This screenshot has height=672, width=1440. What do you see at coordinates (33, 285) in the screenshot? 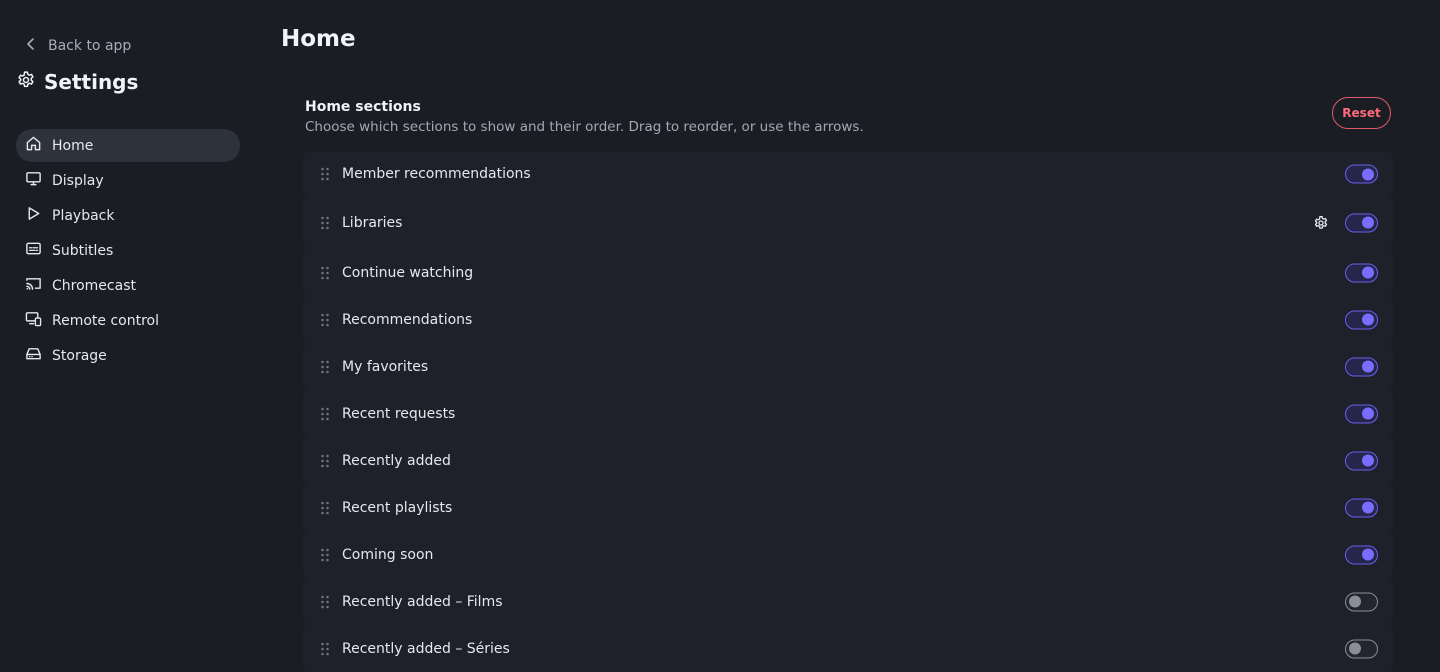
I see `cast-icon` at bounding box center [33, 285].